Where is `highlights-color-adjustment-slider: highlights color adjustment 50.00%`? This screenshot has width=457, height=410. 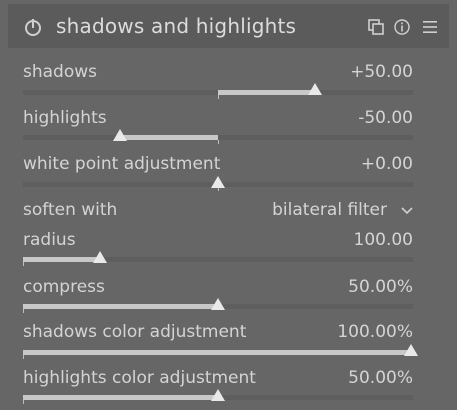
highlights-color-adjustment-slider: highlights color adjustment 50.00% is located at coordinates (218, 387).